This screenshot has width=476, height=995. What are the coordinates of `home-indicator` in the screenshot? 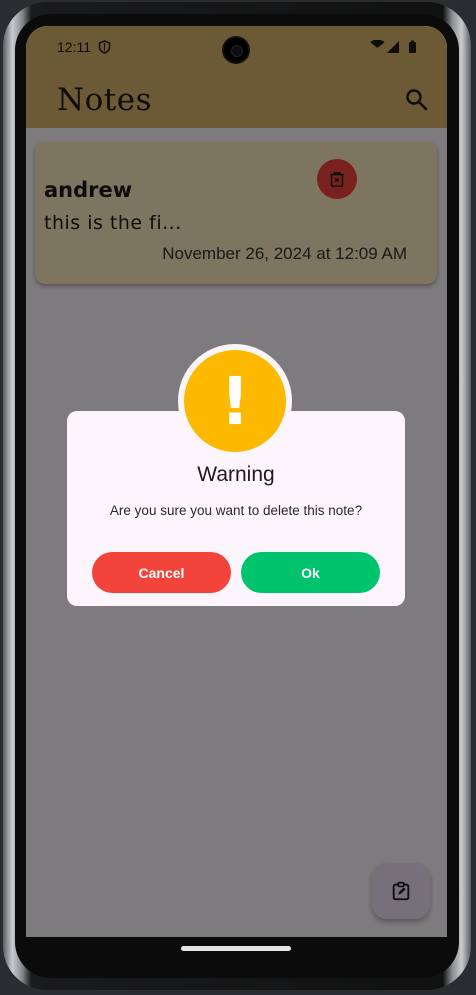 It's located at (236, 948).